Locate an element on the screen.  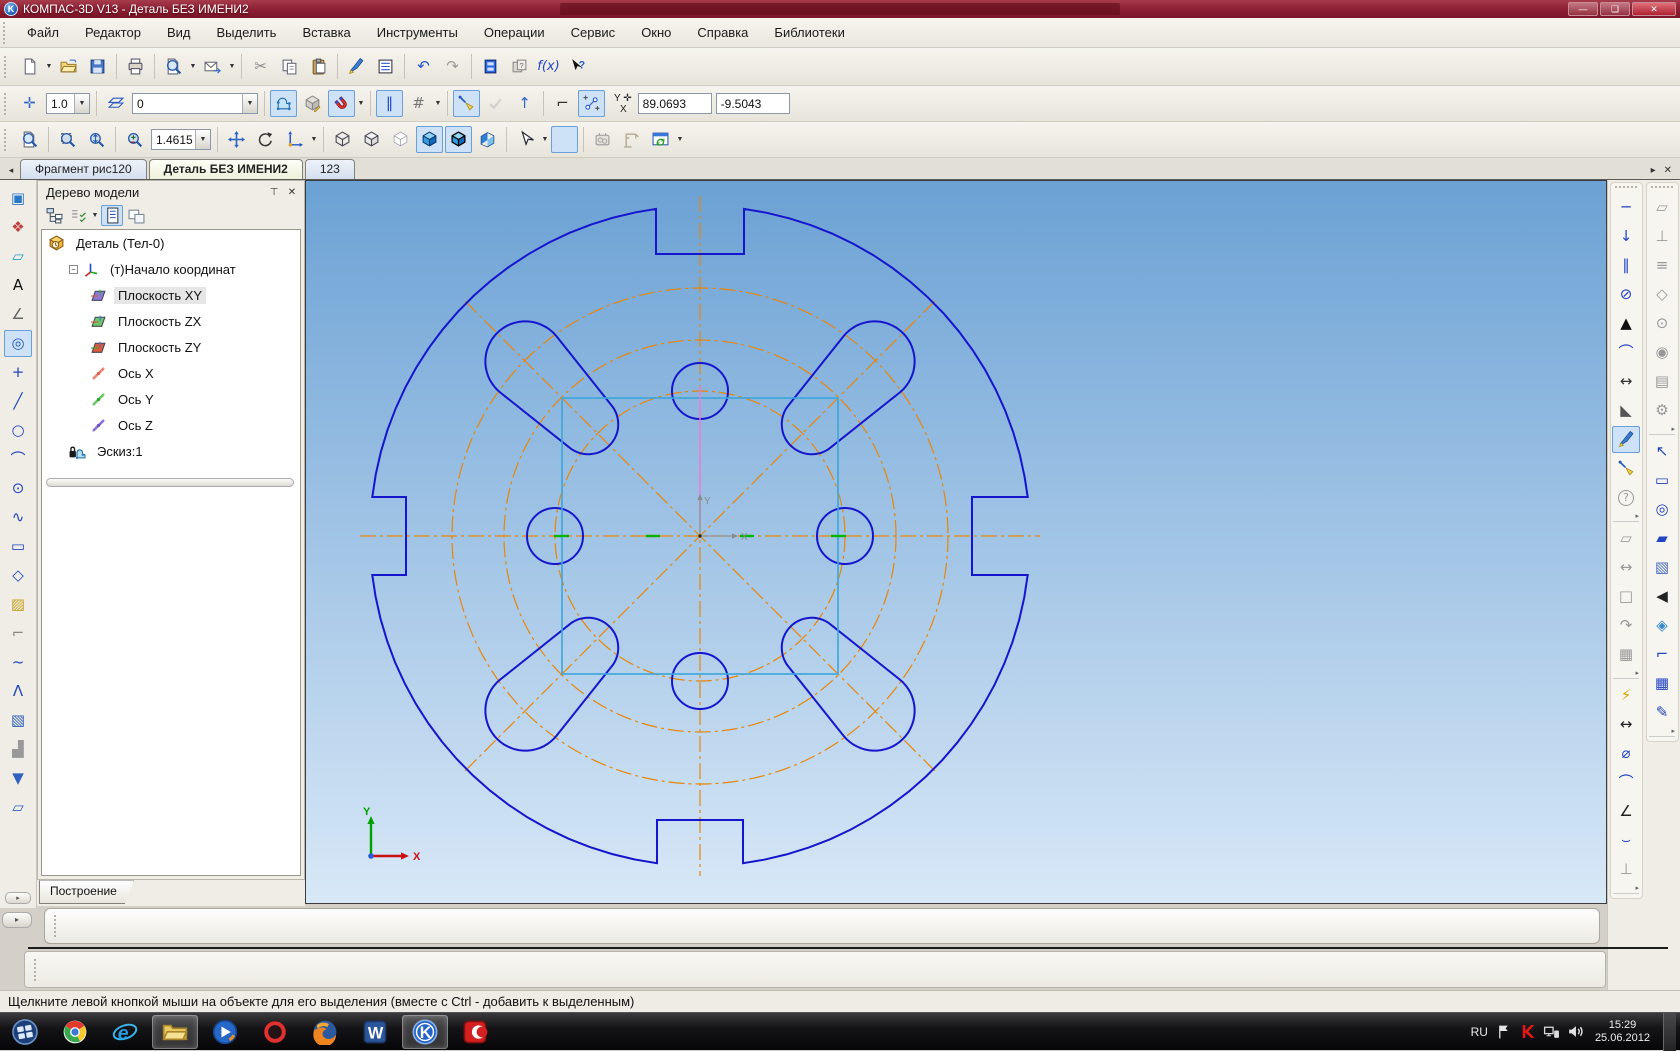
diameter-dimension-tool: ⌀ is located at coordinates (1626, 753).